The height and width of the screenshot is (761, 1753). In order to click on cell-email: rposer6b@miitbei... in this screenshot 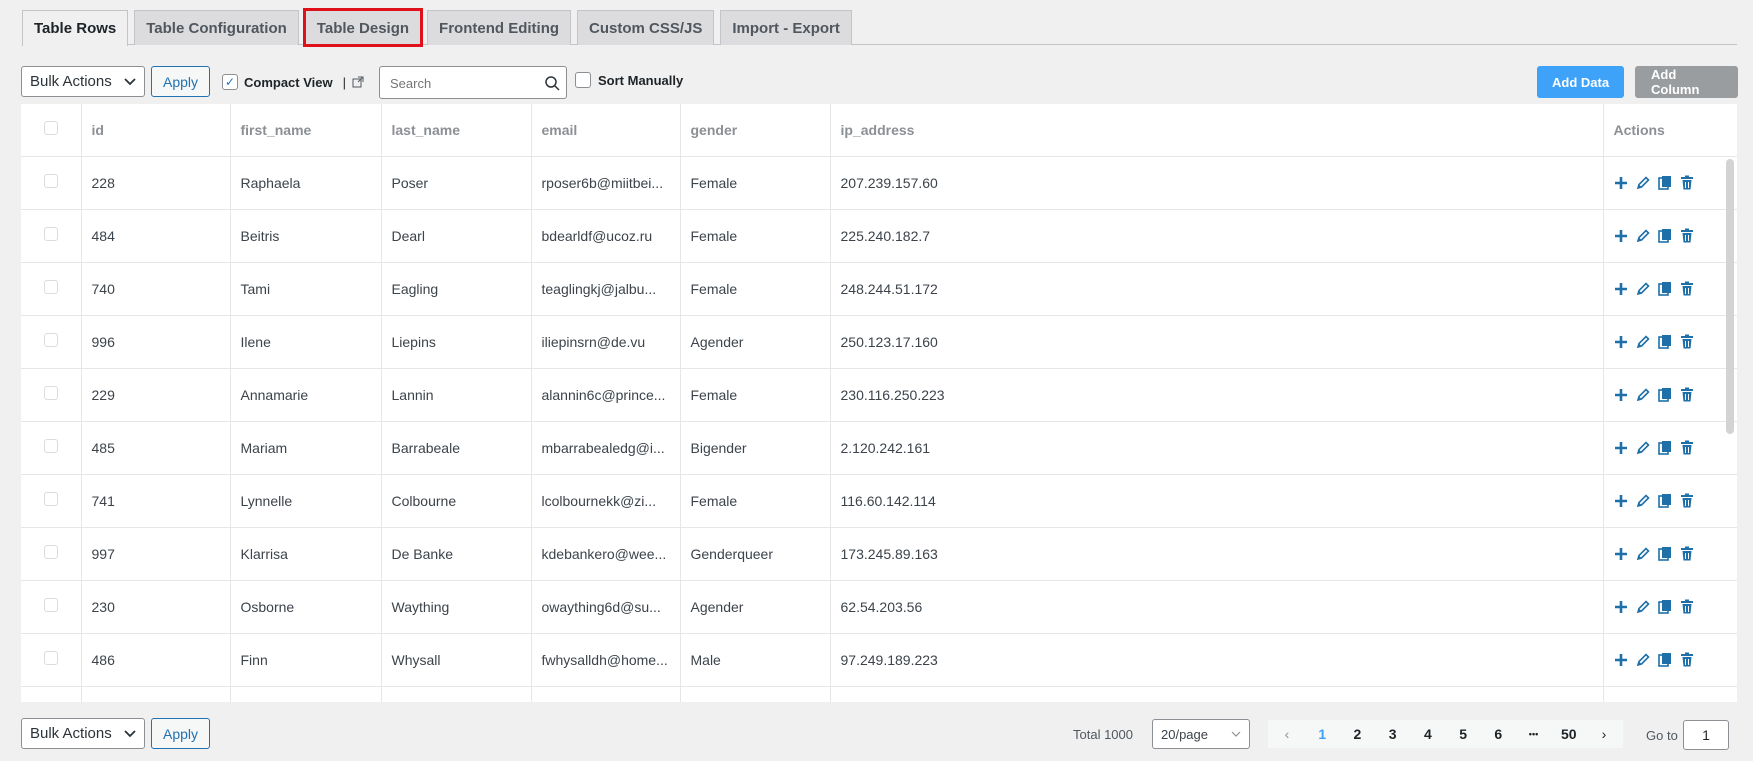, I will do `click(606, 183)`.